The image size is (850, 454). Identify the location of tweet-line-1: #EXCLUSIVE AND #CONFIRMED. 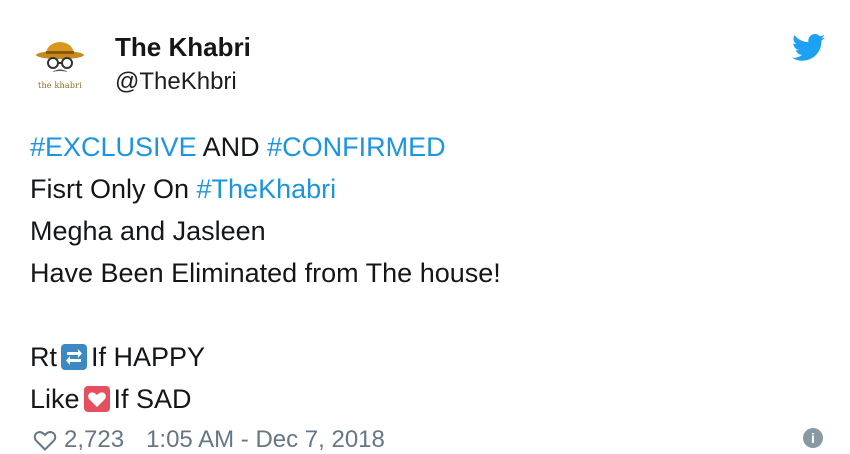
(265, 147).